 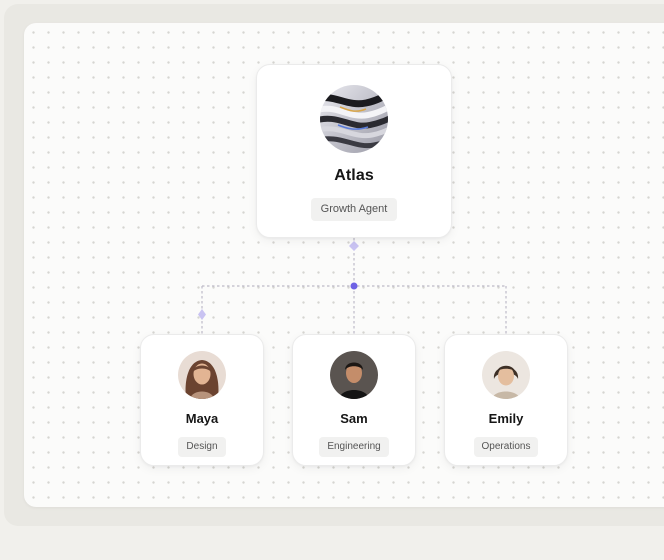 I want to click on connector-handle-maya, so click(x=202, y=314).